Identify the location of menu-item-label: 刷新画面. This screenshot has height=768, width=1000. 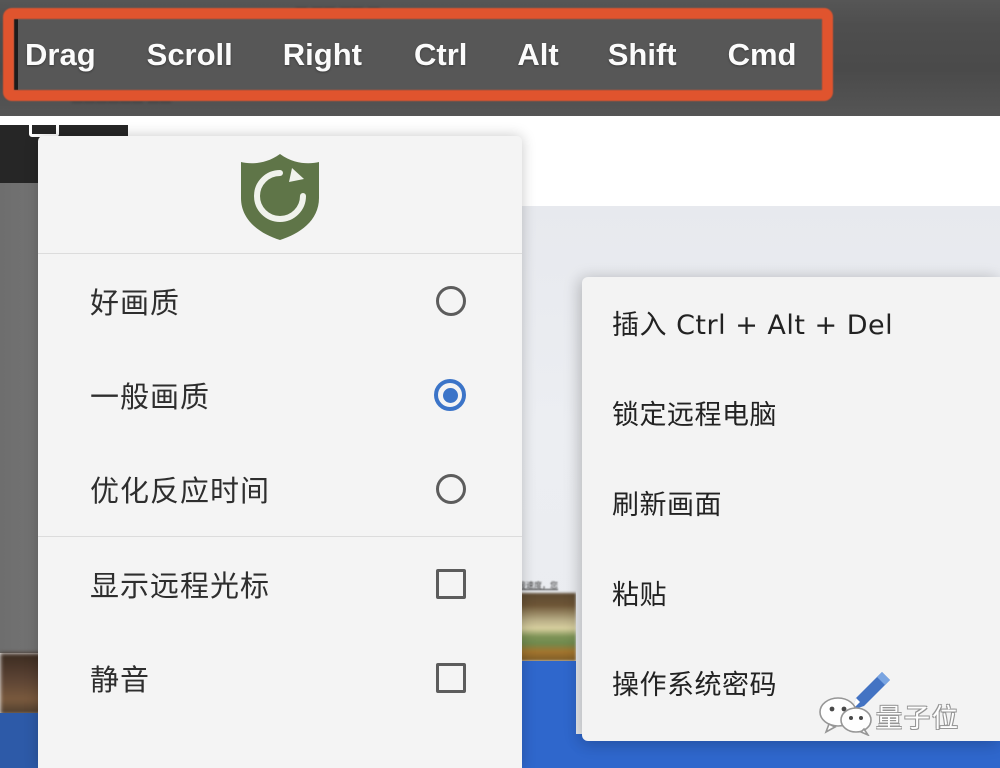
(667, 505).